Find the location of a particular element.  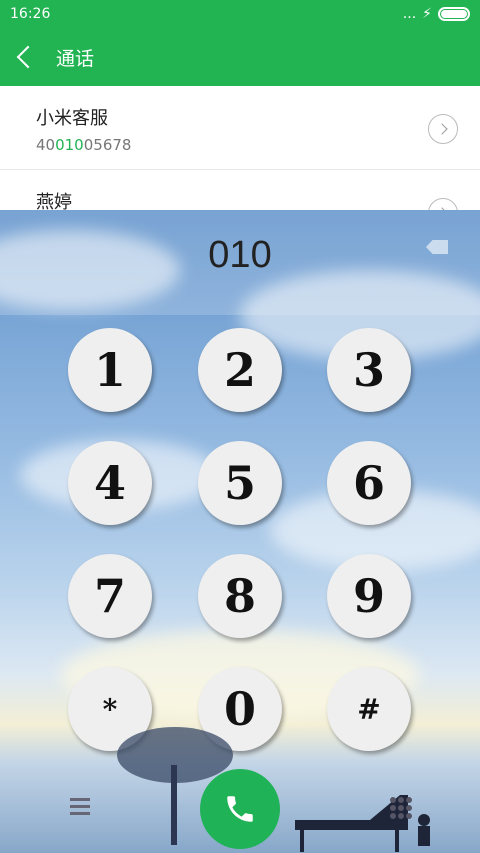

contact-number: 4001005678 is located at coordinates (84, 145).